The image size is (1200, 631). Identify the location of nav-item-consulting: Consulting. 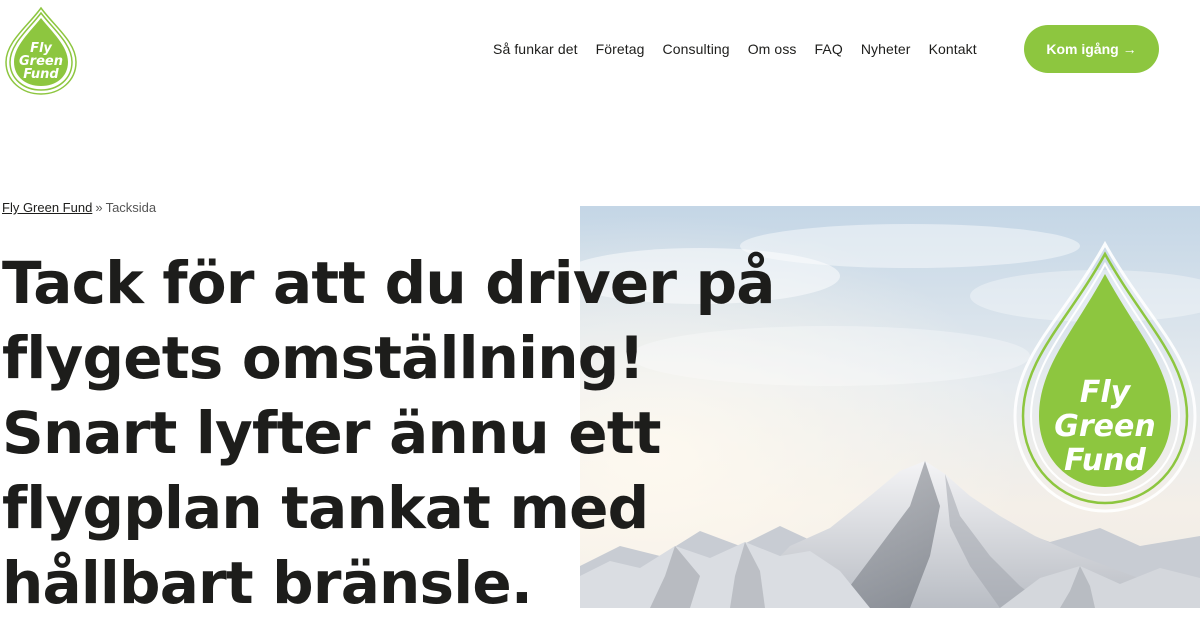
(696, 49).